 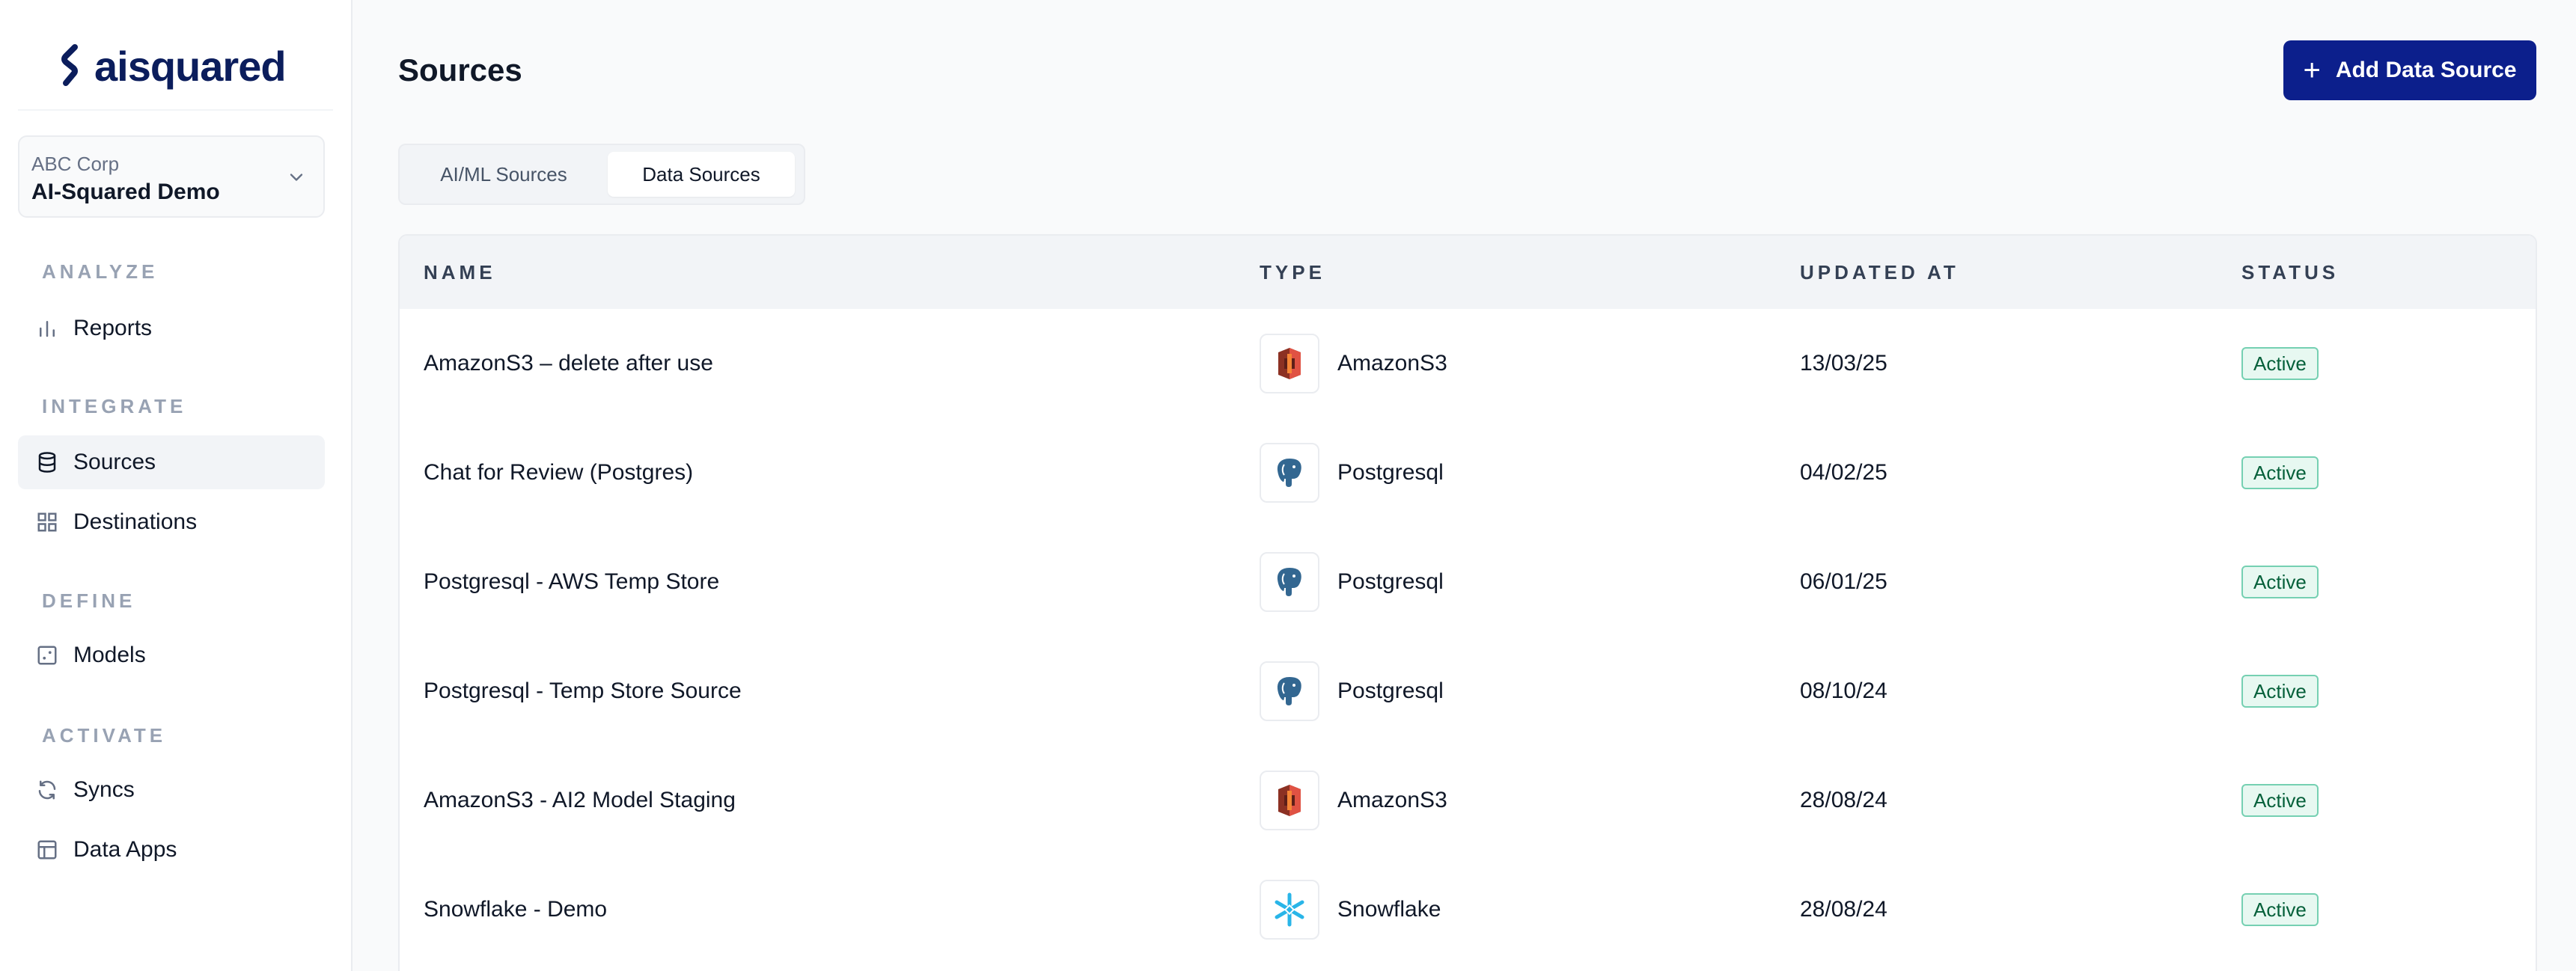 What do you see at coordinates (460, 70) in the screenshot?
I see `page-title: Sources` at bounding box center [460, 70].